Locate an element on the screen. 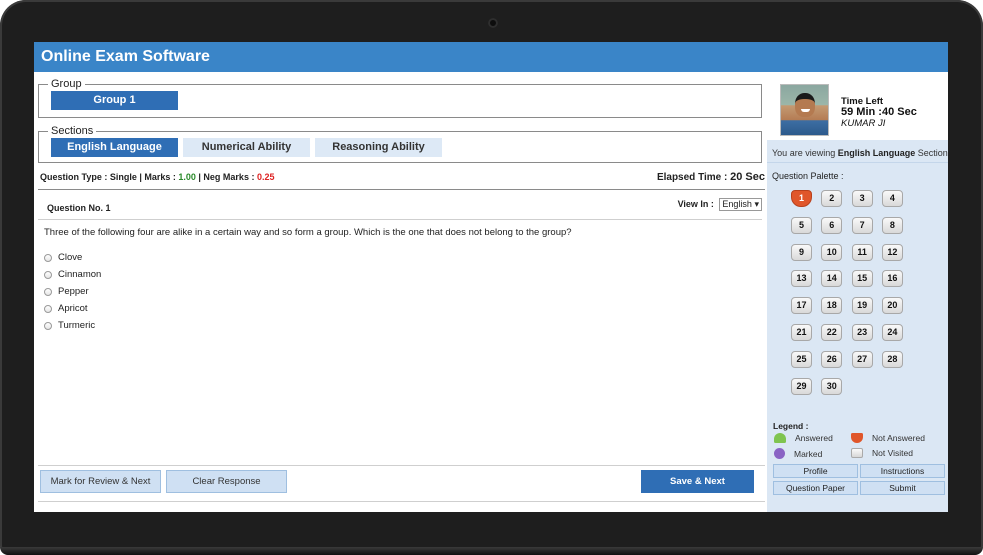 The image size is (983, 555). legend-marked: Marked is located at coordinates (798, 453).